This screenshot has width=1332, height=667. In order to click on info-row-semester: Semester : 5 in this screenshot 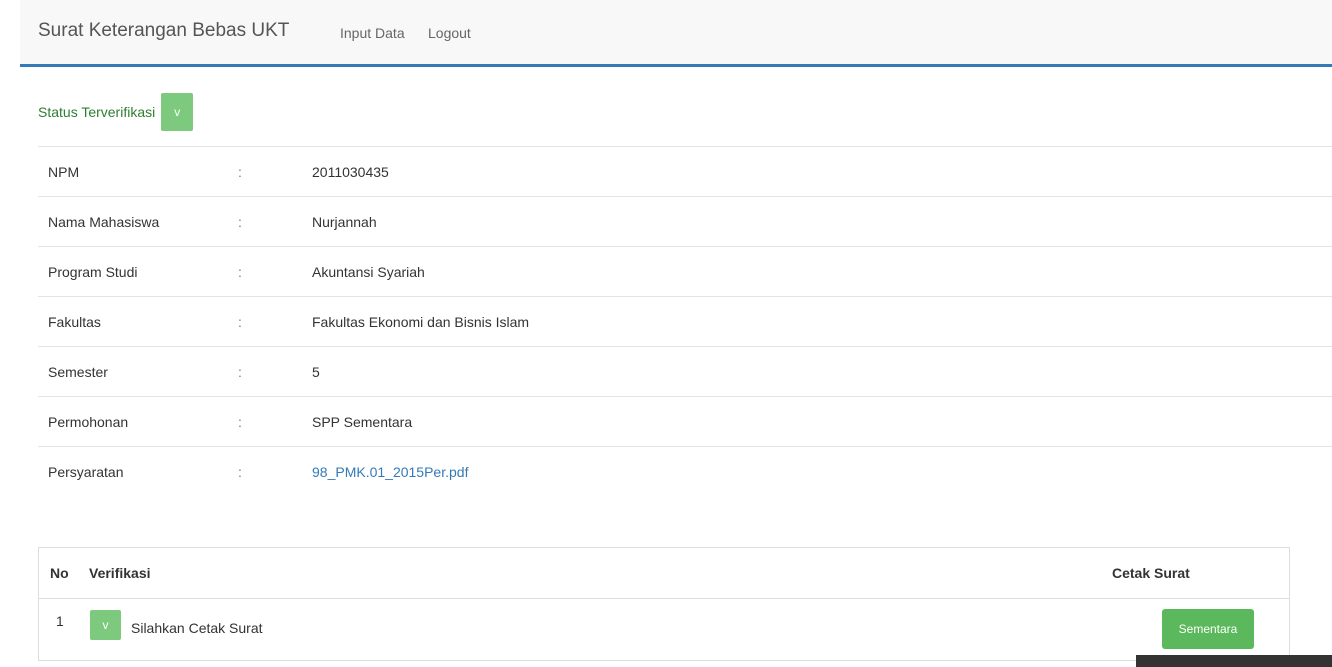, I will do `click(685, 371)`.